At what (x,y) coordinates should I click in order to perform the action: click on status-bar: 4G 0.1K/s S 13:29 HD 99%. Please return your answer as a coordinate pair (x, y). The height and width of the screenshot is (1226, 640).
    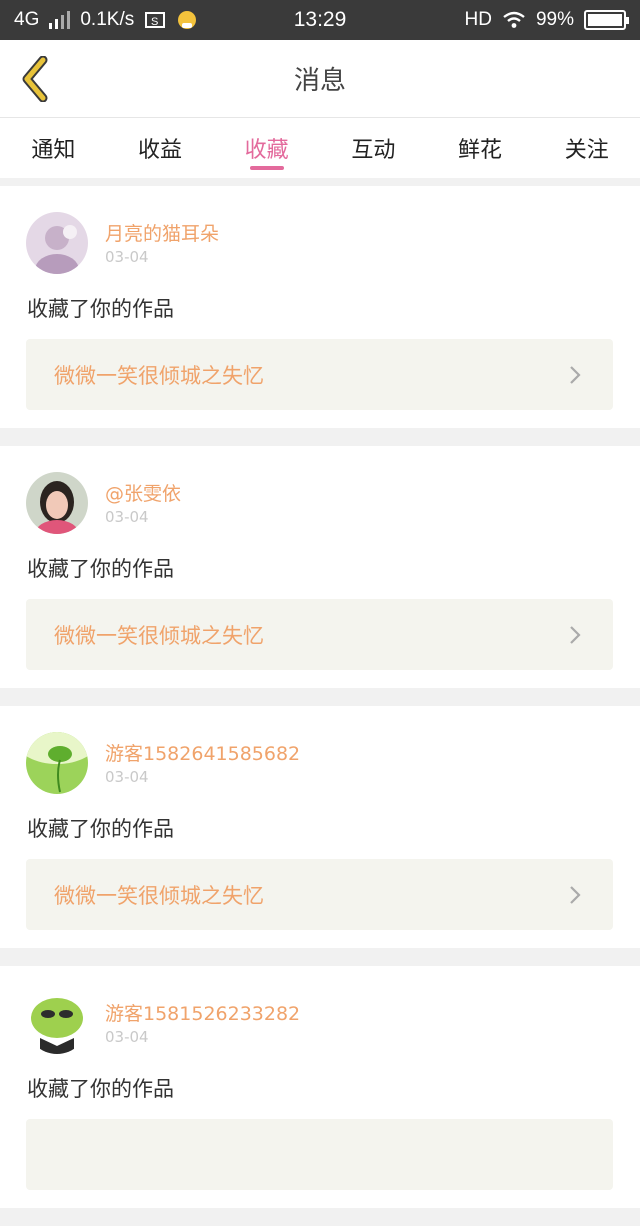
    Looking at the image, I should click on (320, 20).